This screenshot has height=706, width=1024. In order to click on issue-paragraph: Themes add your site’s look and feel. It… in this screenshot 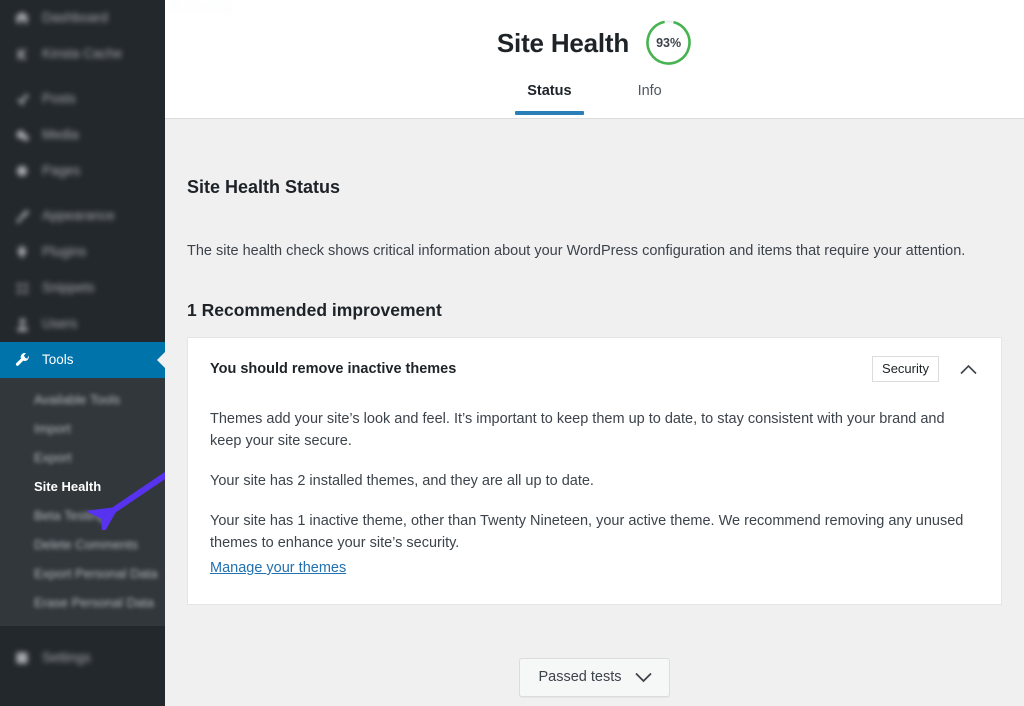, I will do `click(577, 430)`.